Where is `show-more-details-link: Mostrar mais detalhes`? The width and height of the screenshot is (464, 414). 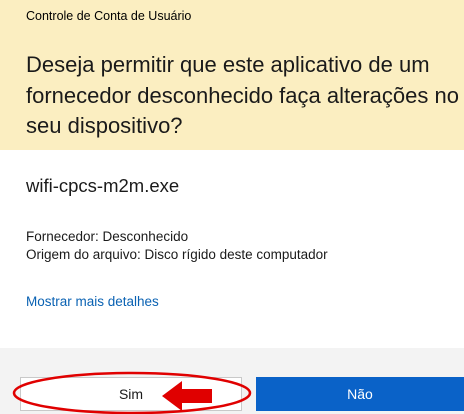
show-more-details-link: Mostrar mais detalhes is located at coordinates (92, 301).